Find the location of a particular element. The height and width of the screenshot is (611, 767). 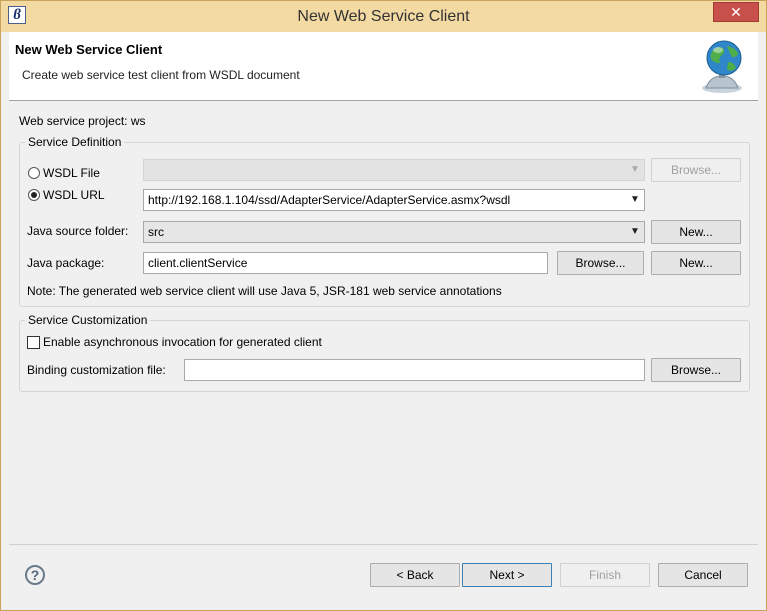

window-title: New Web Service Client is located at coordinates (383, 16).